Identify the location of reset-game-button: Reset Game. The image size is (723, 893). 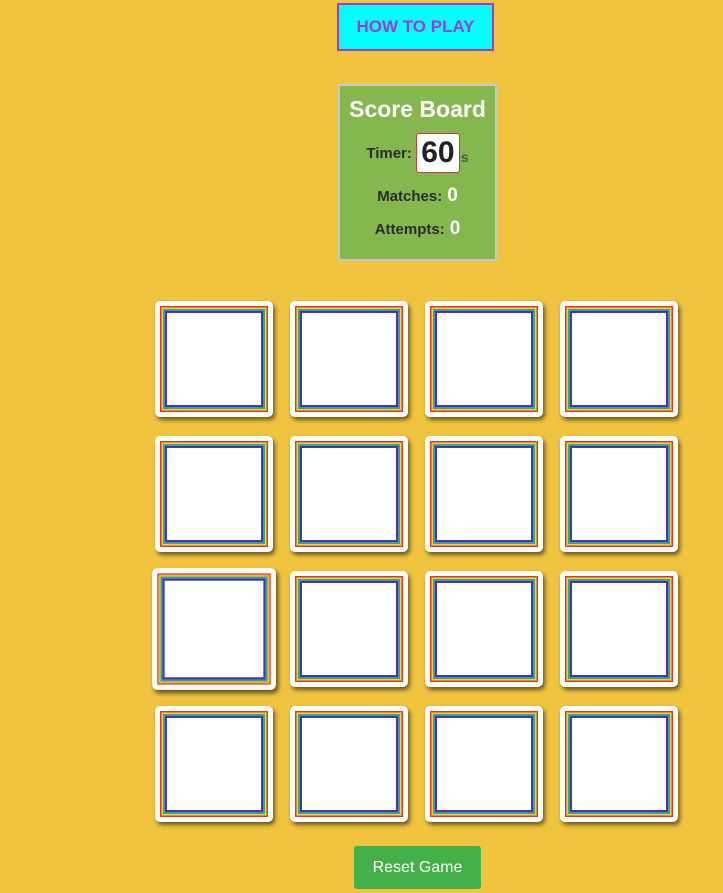
(417, 867).